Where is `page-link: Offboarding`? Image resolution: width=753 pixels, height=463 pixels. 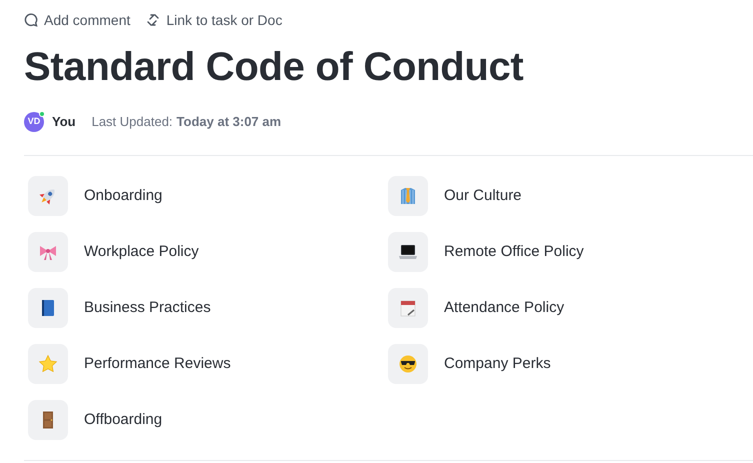 page-link: Offboarding is located at coordinates (208, 420).